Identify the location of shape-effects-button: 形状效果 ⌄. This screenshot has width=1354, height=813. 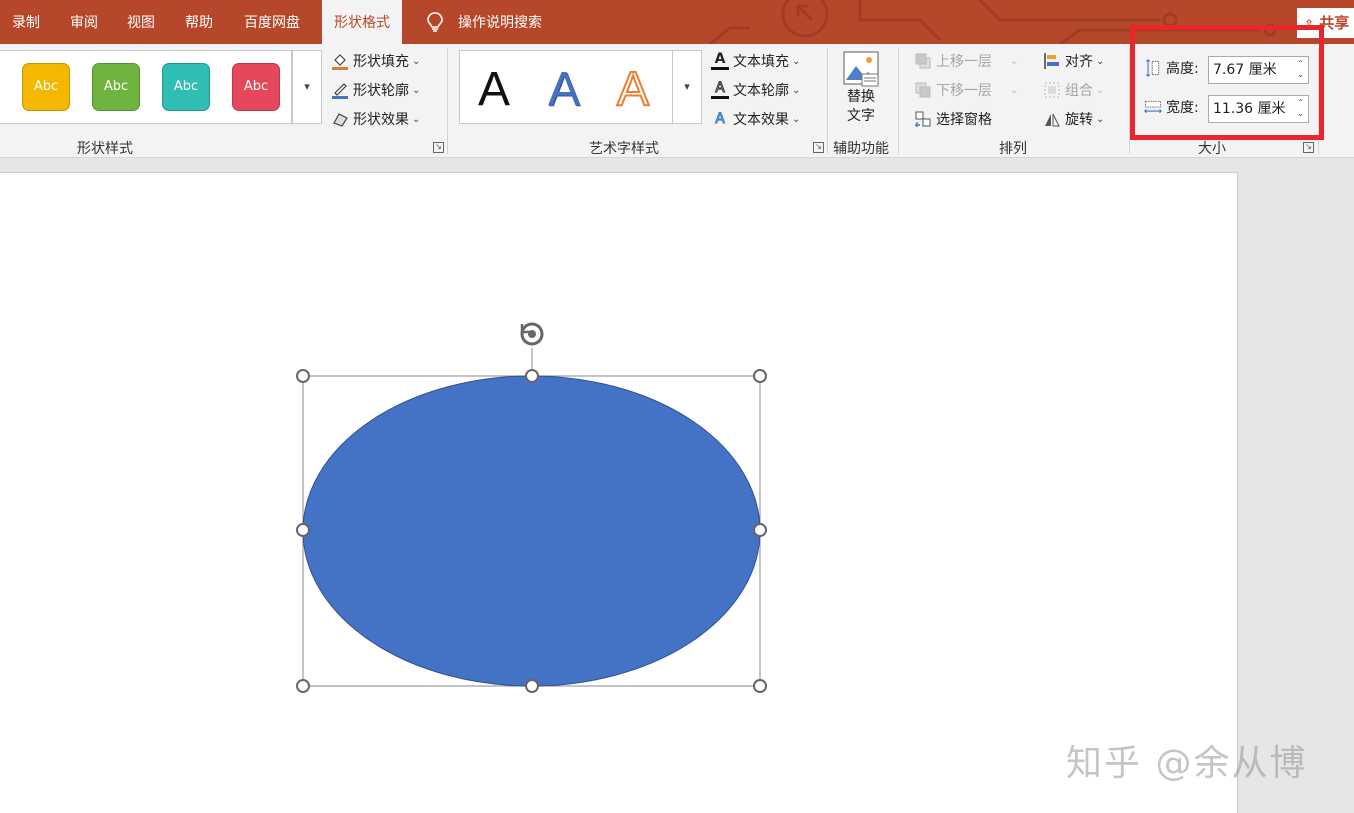
(375, 119).